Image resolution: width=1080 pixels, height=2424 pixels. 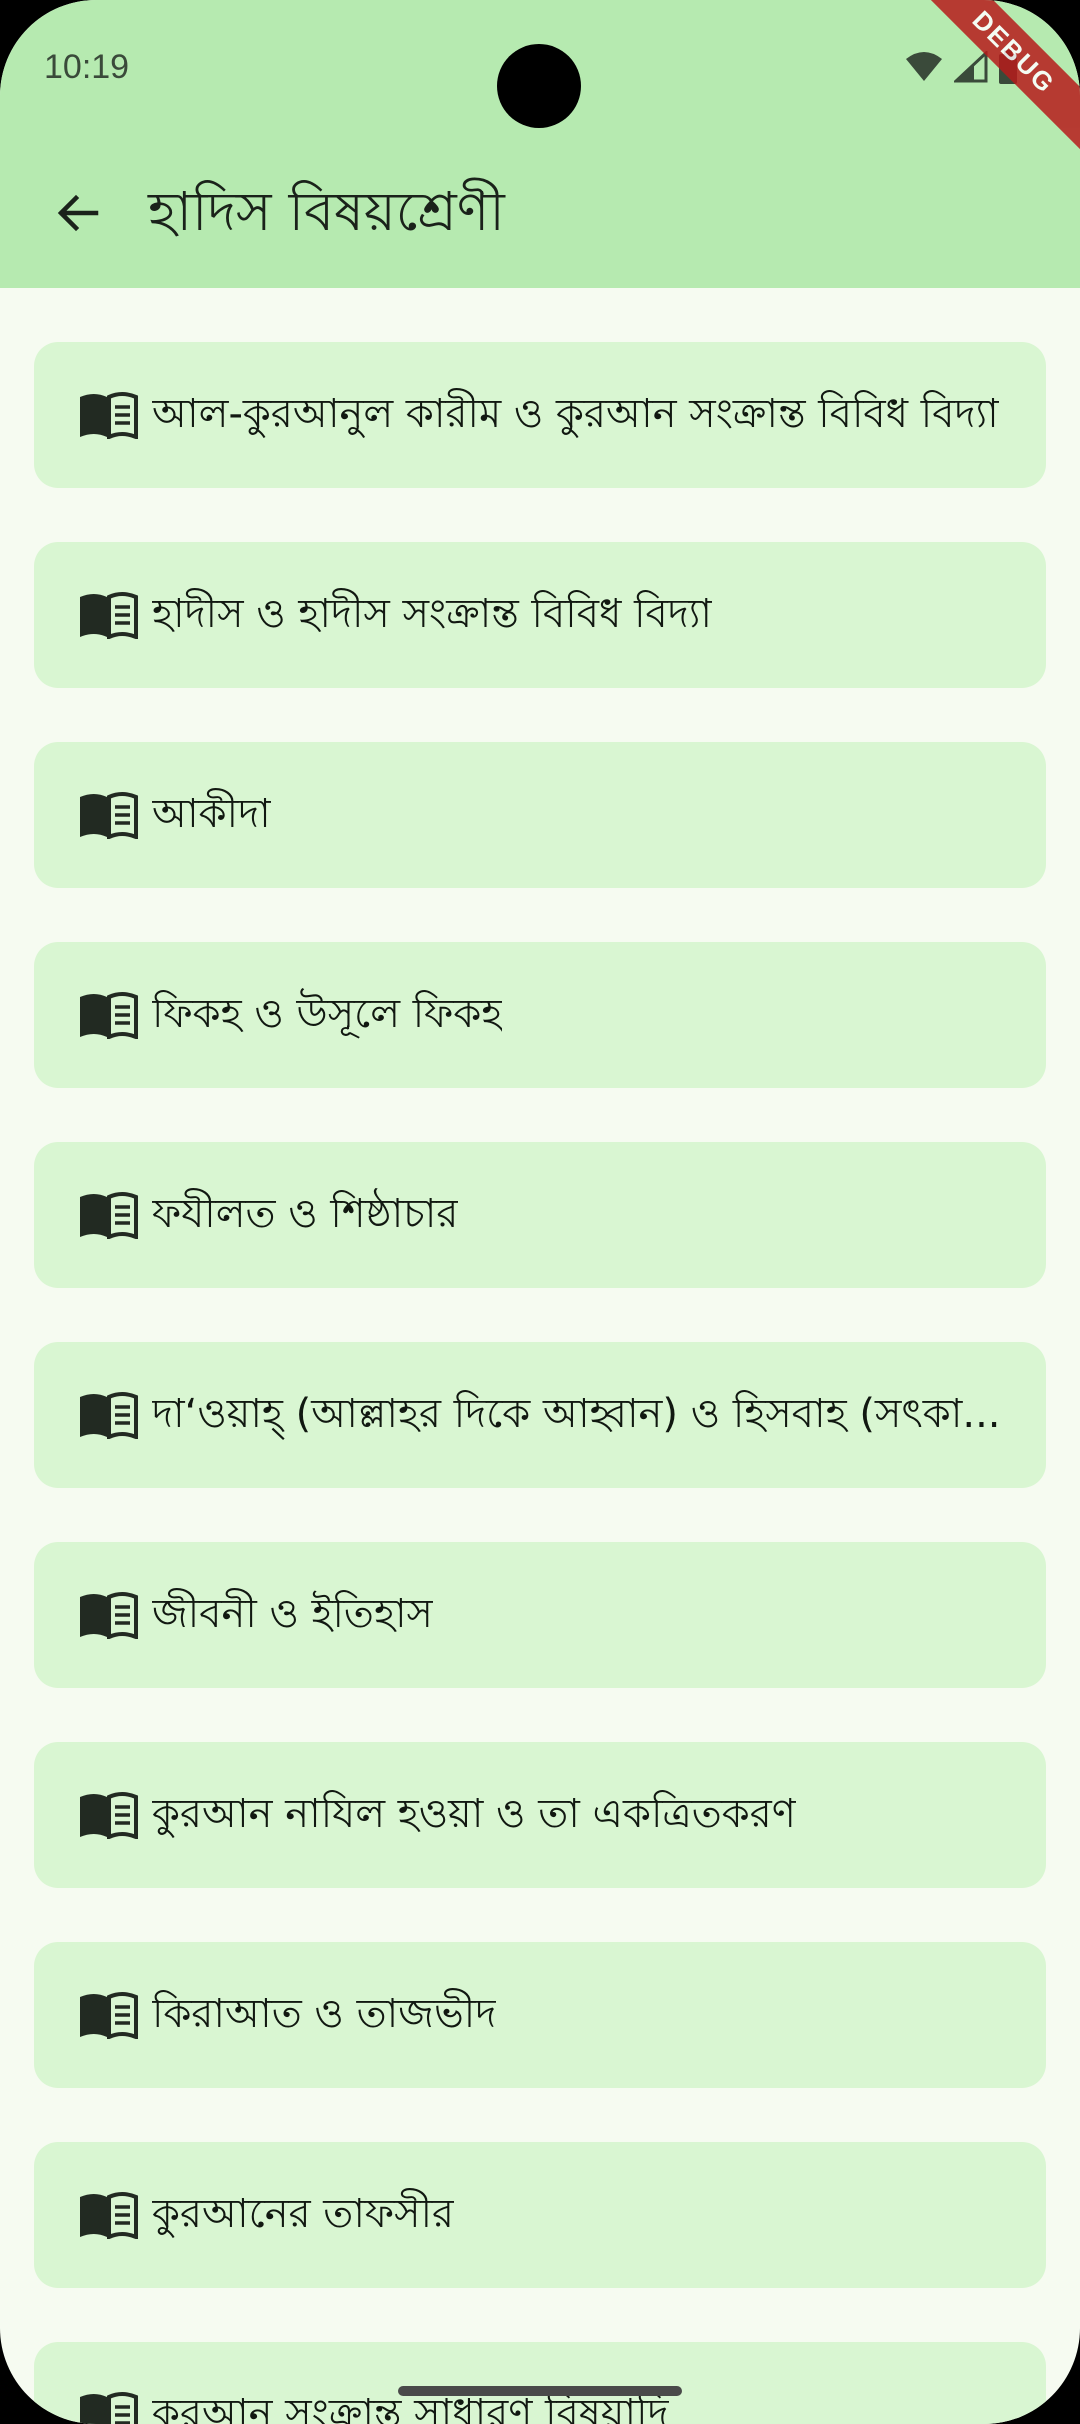 I want to click on gesture-nav-handle, so click(x=540, y=2391).